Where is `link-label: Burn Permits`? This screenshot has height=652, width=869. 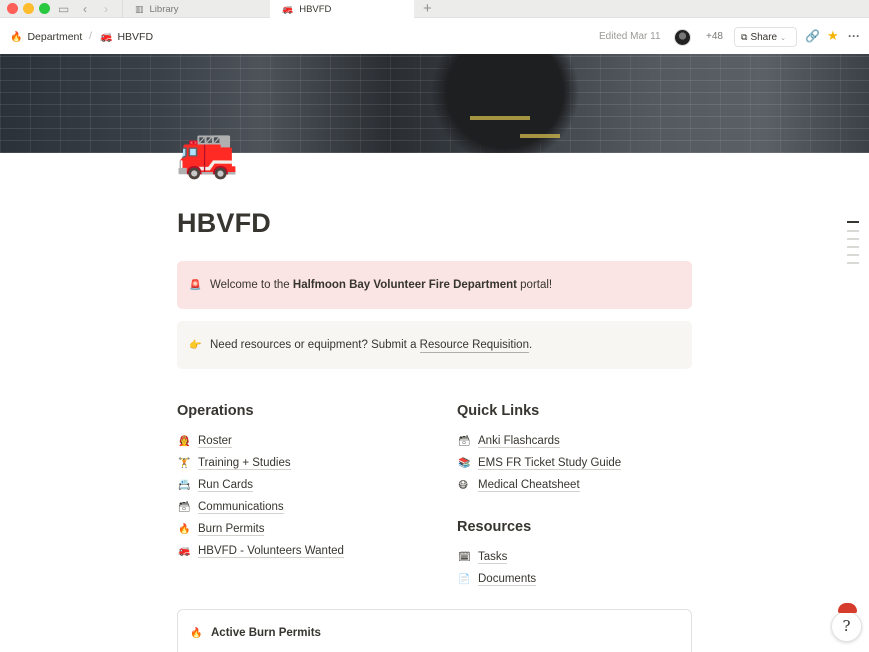
link-label: Burn Permits is located at coordinates (231, 529).